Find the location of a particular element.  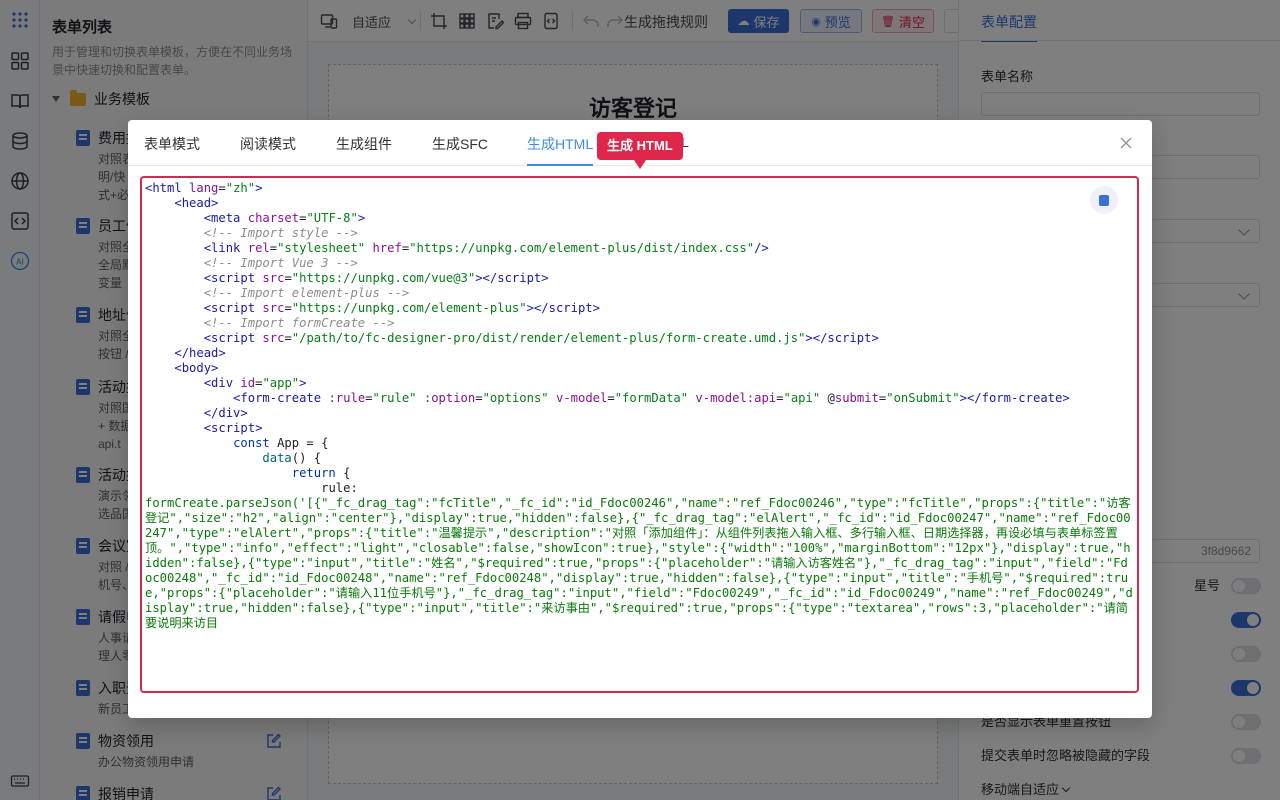

tab-form-mode: 表单模式 is located at coordinates (172, 150).